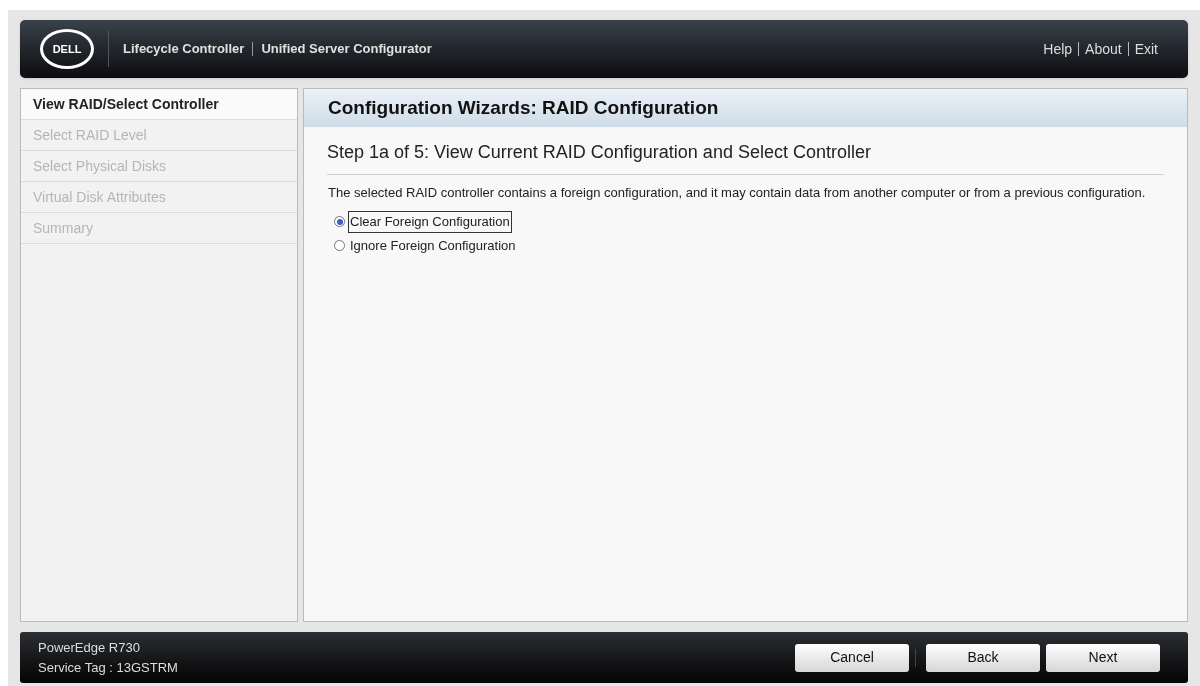 This screenshot has width=1200, height=686. Describe the element at coordinates (983, 657) in the screenshot. I see `footer-button: Back` at that location.